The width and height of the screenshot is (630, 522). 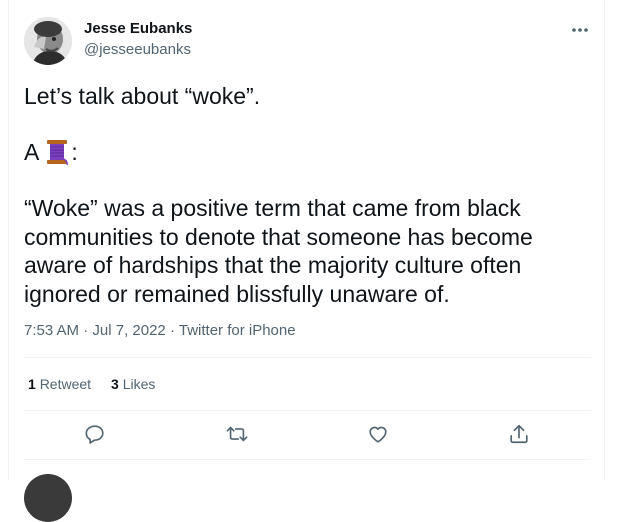 I want to click on thread-suffix: :, so click(x=74, y=152).